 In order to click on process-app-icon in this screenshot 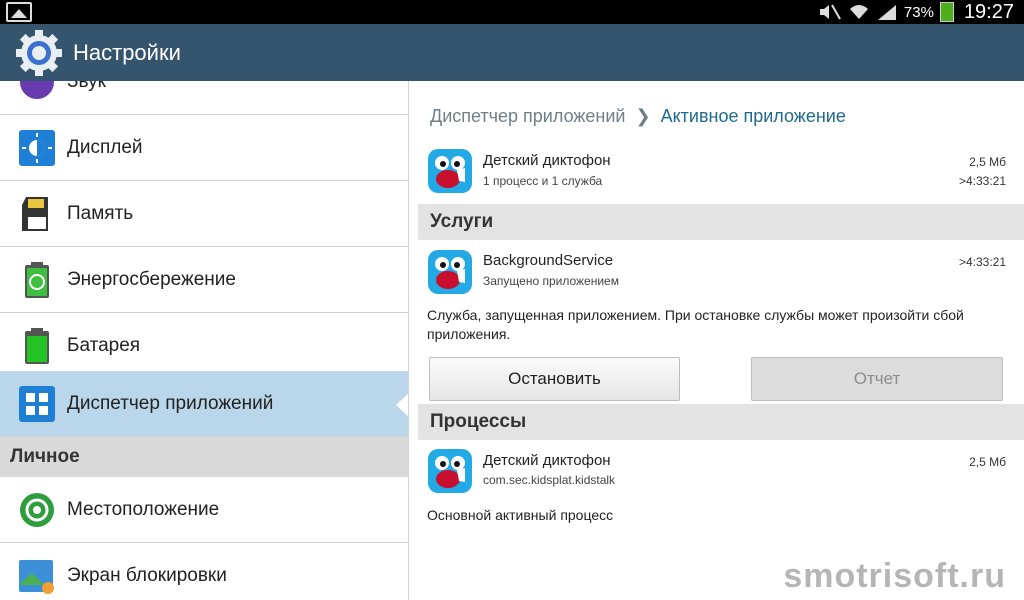, I will do `click(450, 471)`.